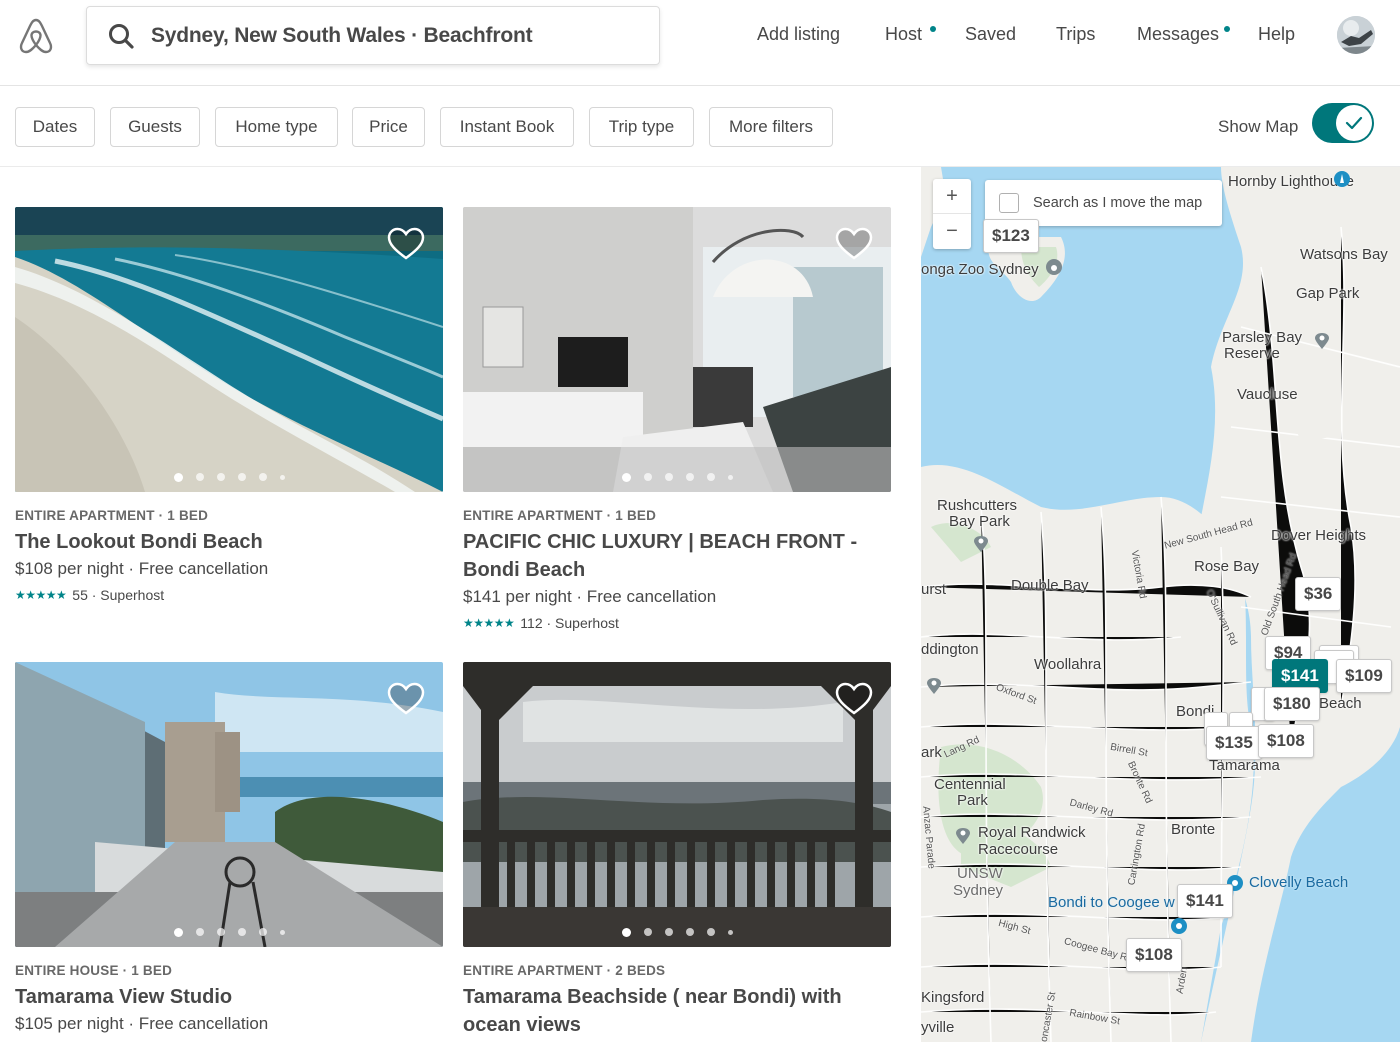 The image size is (1400, 1042). What do you see at coordinates (1258, 126) in the screenshot?
I see `show-map-label: Show Map` at bounding box center [1258, 126].